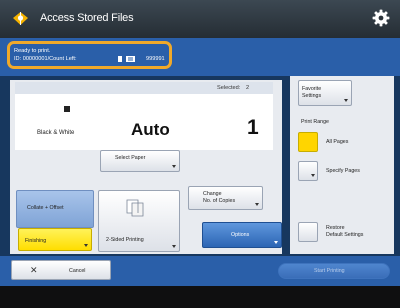 This screenshot has height=308, width=400. I want to click on finishing-label: Finishing, so click(36, 241).